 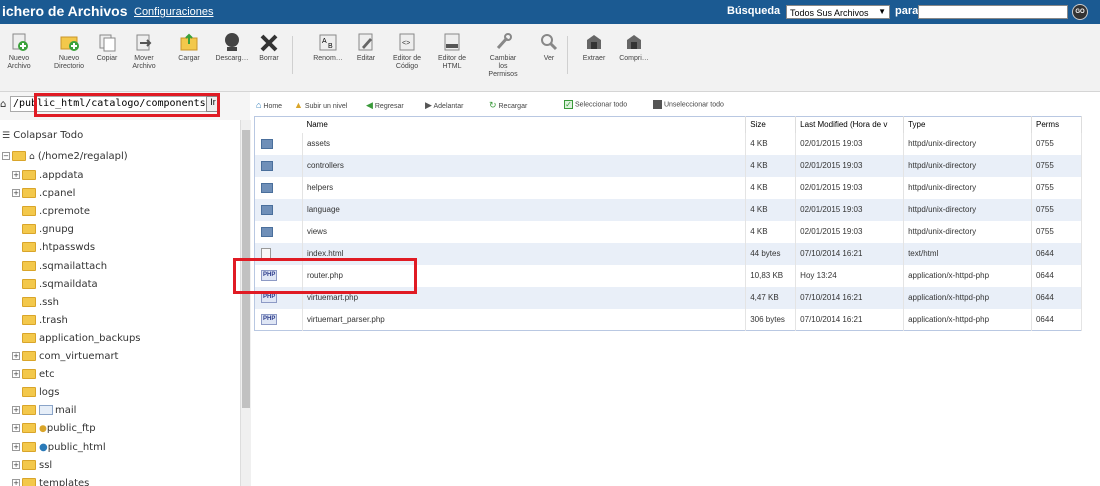 I want to click on search-scope-select: Todos Sus Archivos ▼, so click(x=838, y=12).